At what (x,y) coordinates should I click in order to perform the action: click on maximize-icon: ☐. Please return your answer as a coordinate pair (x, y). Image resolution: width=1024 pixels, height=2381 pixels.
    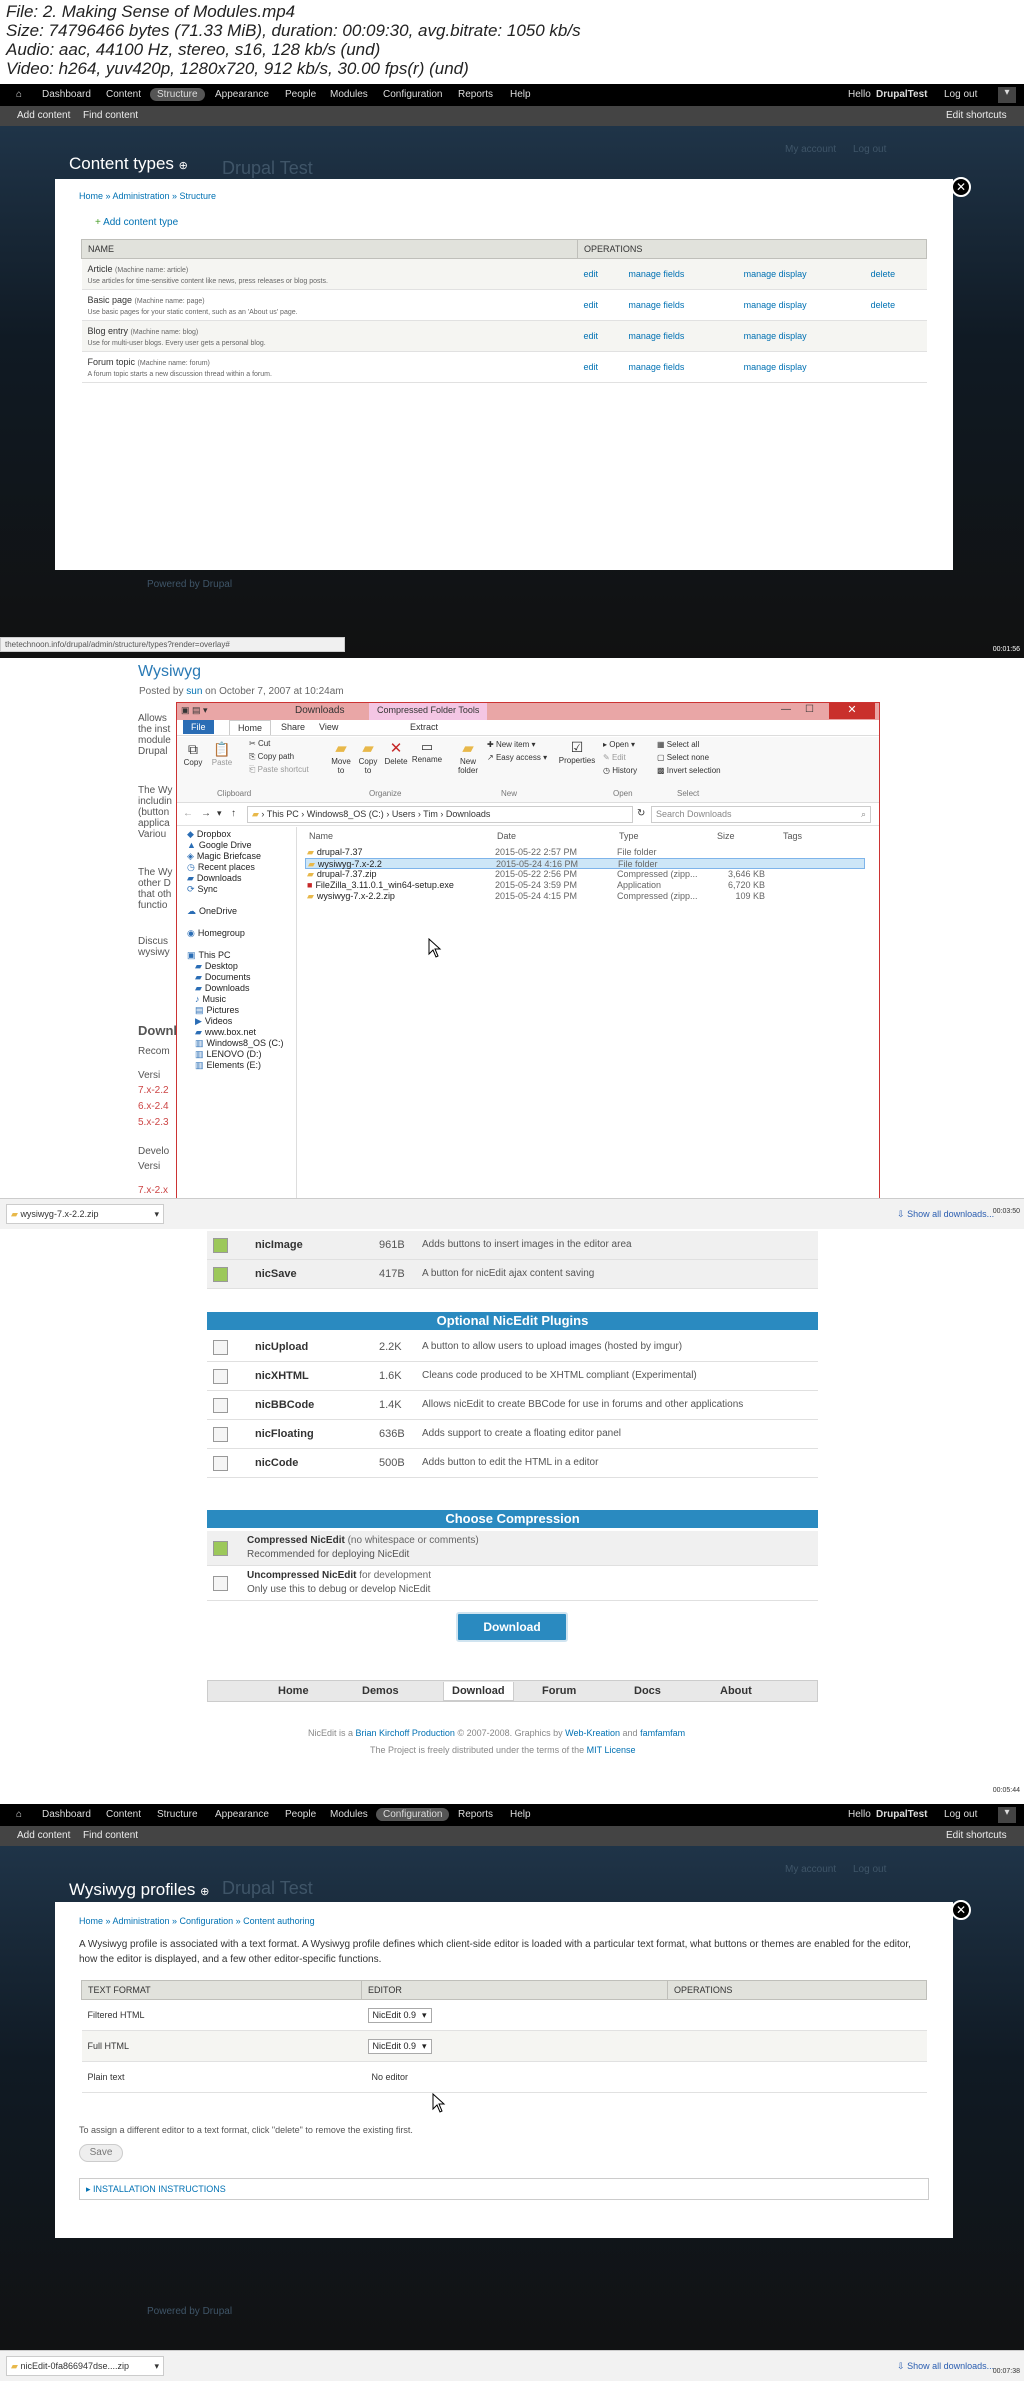
    Looking at the image, I should click on (809, 709).